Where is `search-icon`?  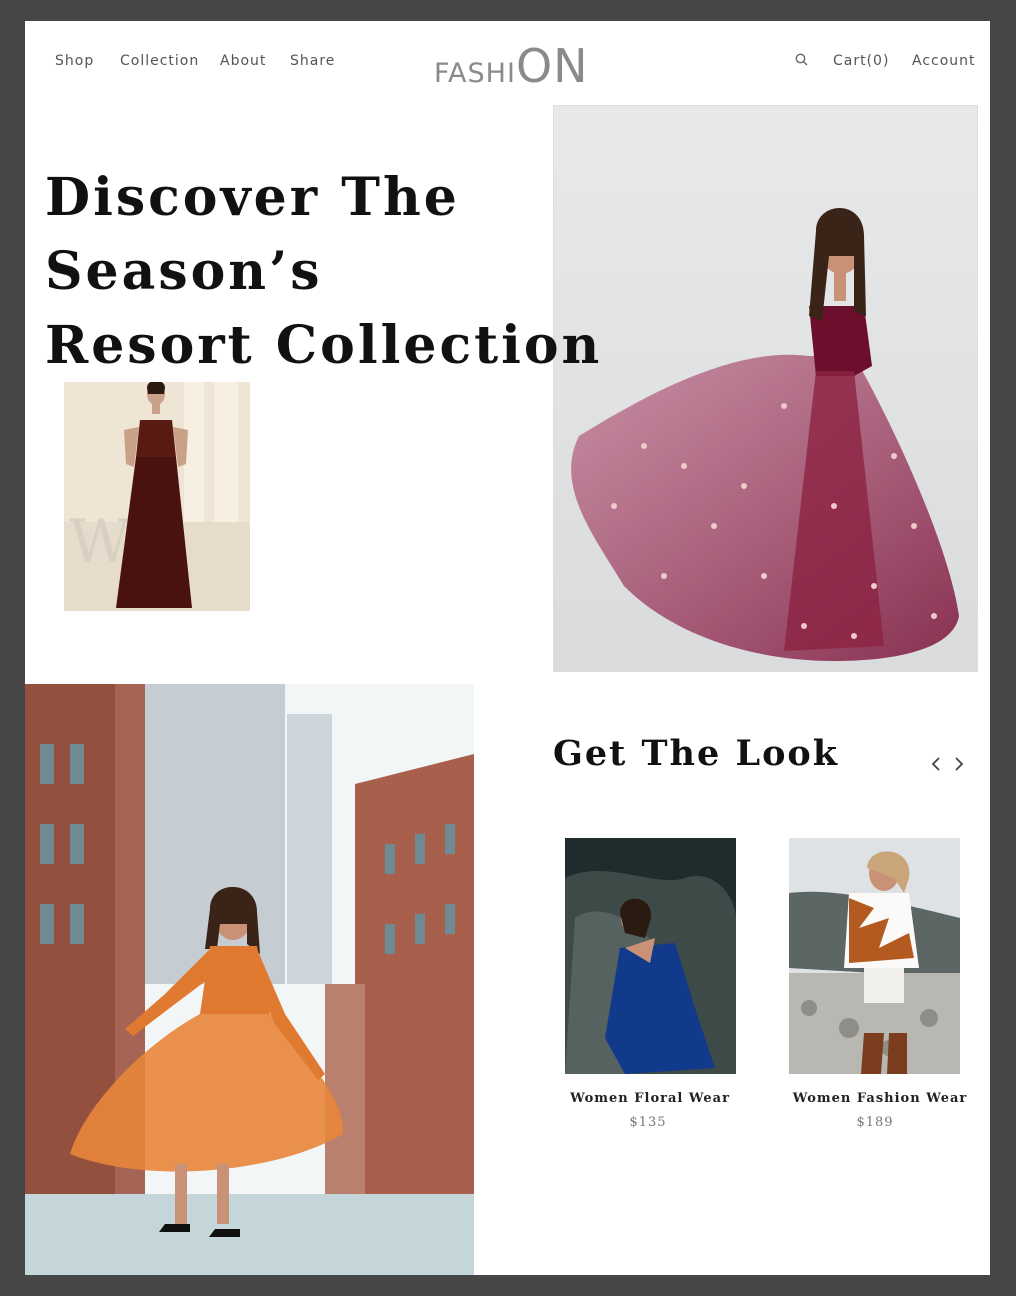
search-icon is located at coordinates (801, 59).